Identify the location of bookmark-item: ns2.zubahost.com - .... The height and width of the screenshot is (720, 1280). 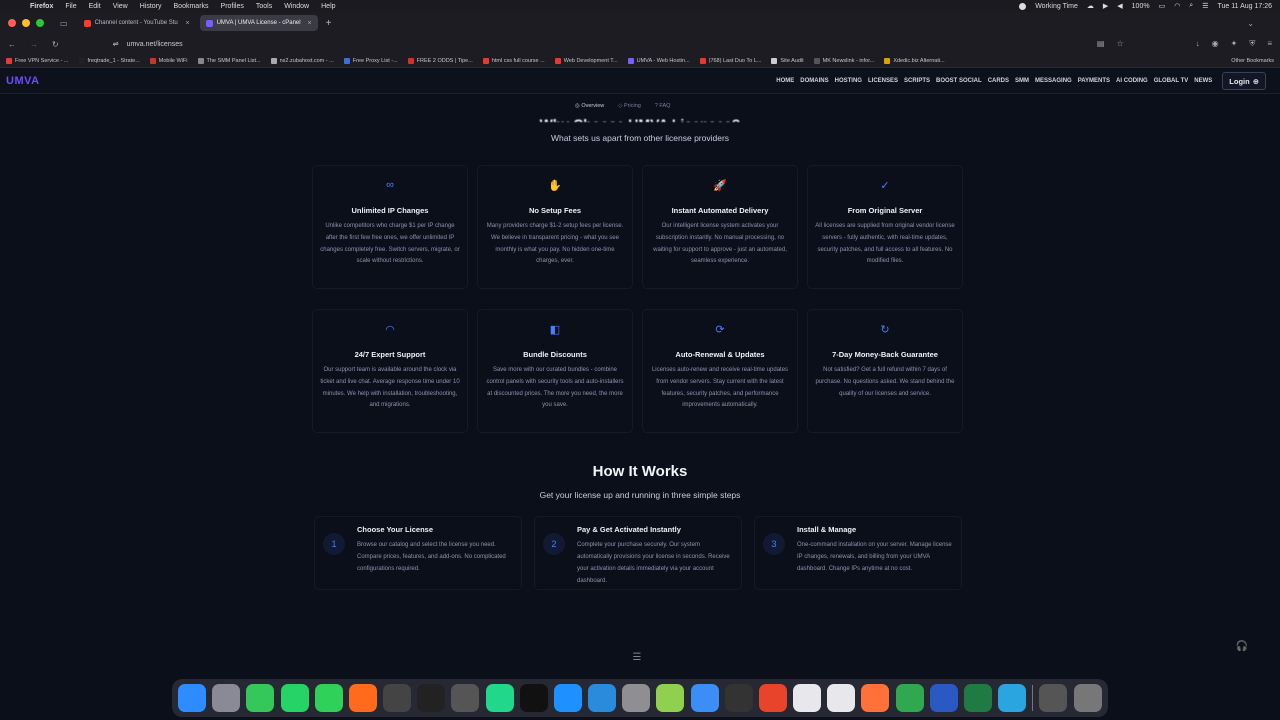
(302, 60).